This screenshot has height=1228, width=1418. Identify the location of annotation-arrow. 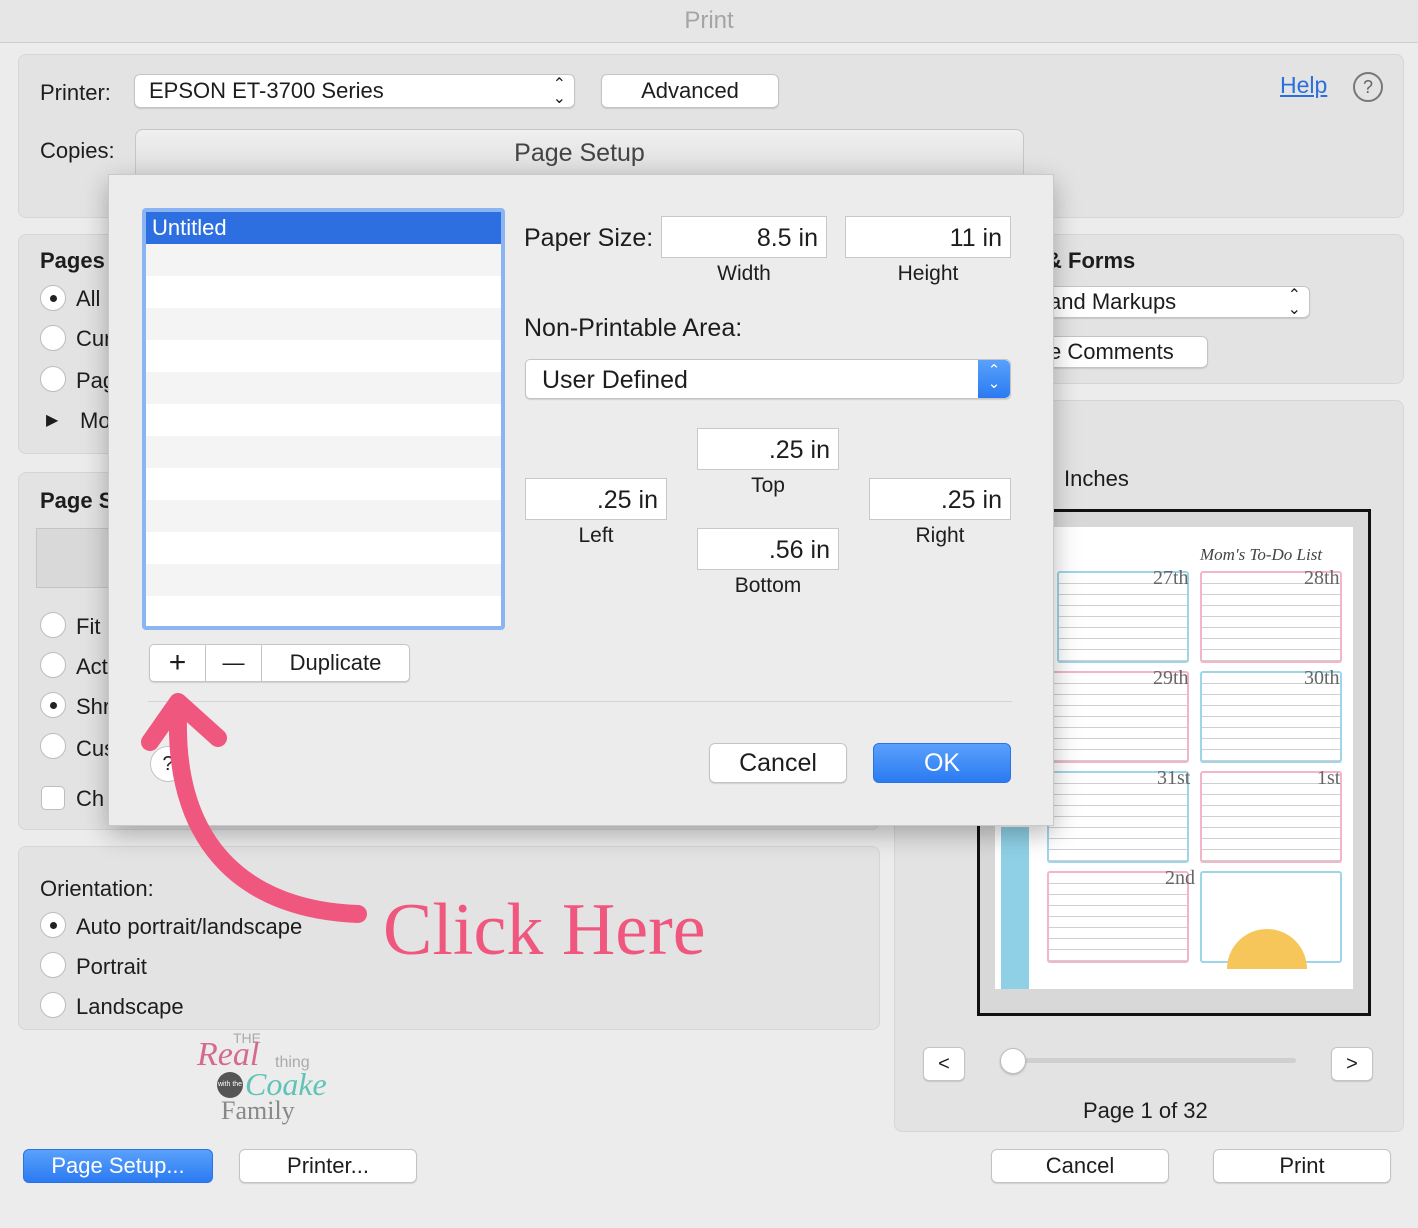
(254, 808).